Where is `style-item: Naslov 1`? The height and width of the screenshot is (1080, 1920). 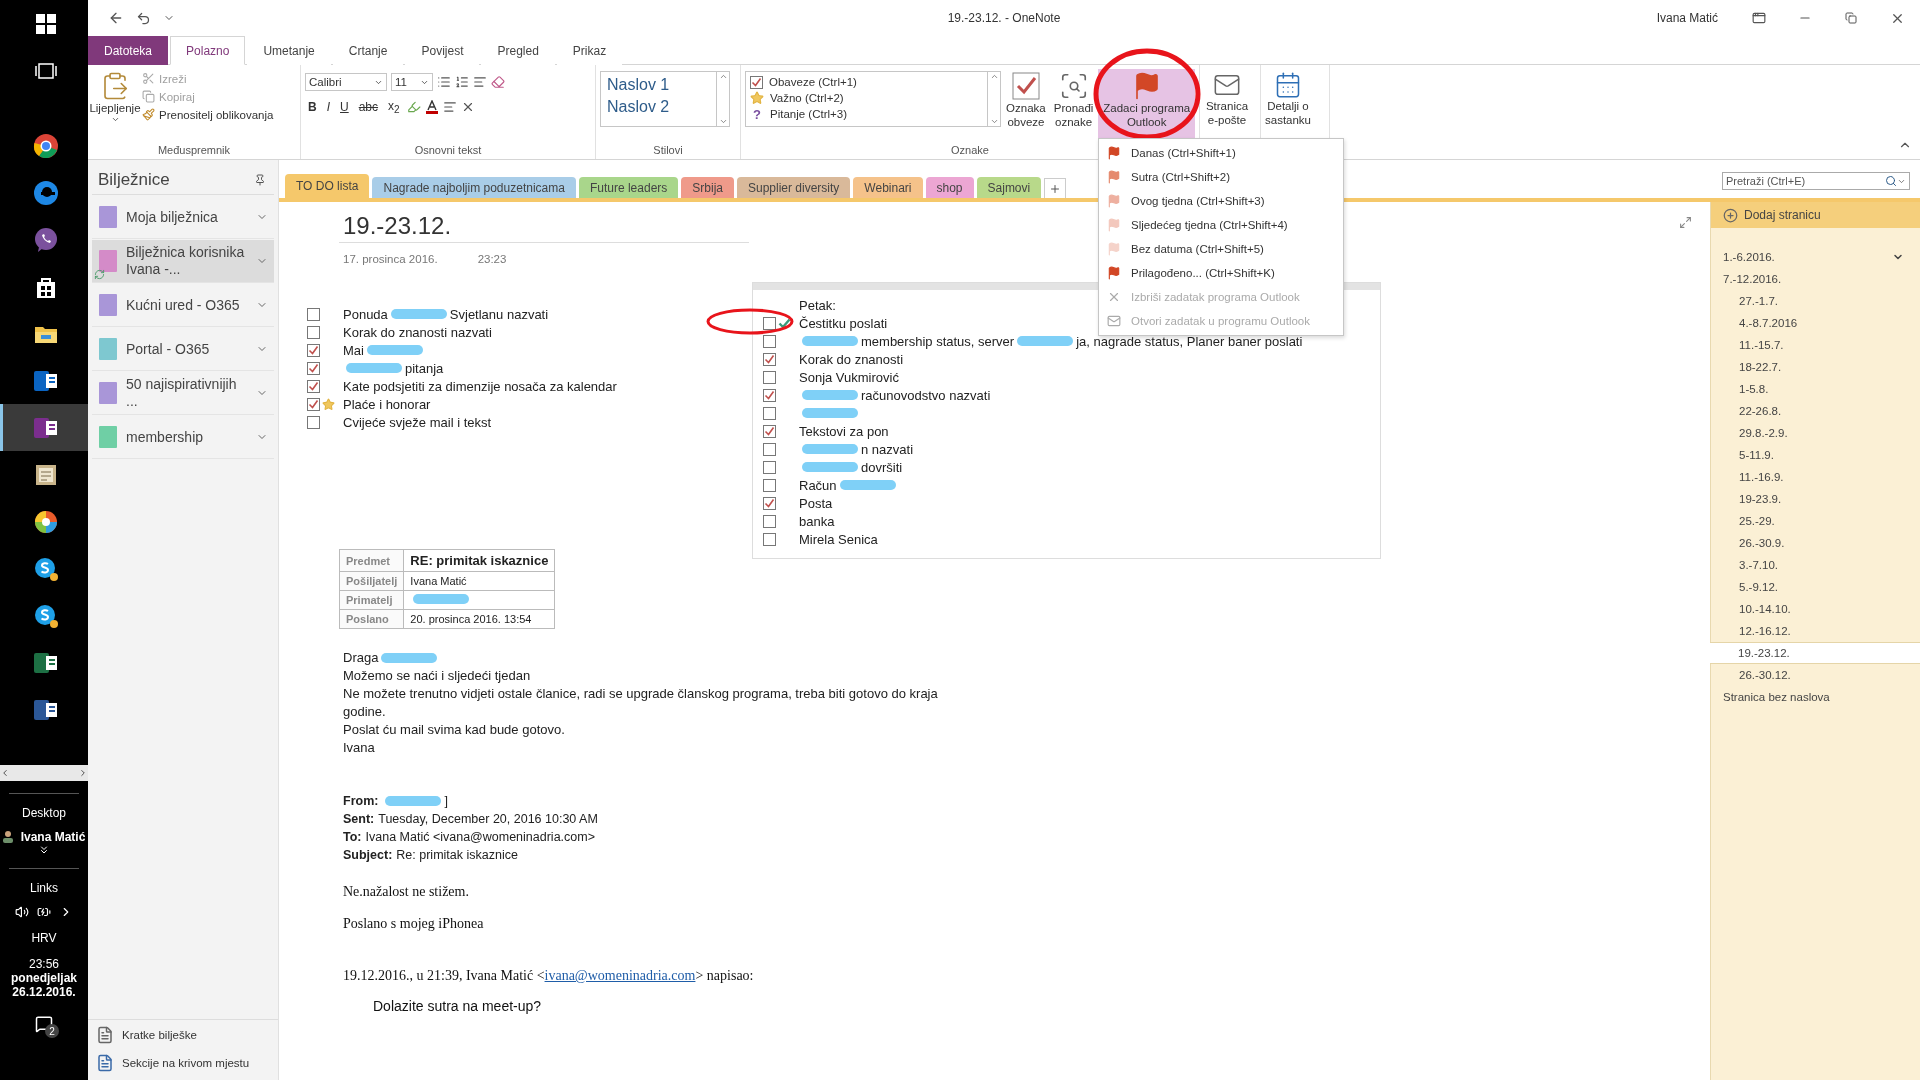 style-item: Naslov 1 is located at coordinates (658, 85).